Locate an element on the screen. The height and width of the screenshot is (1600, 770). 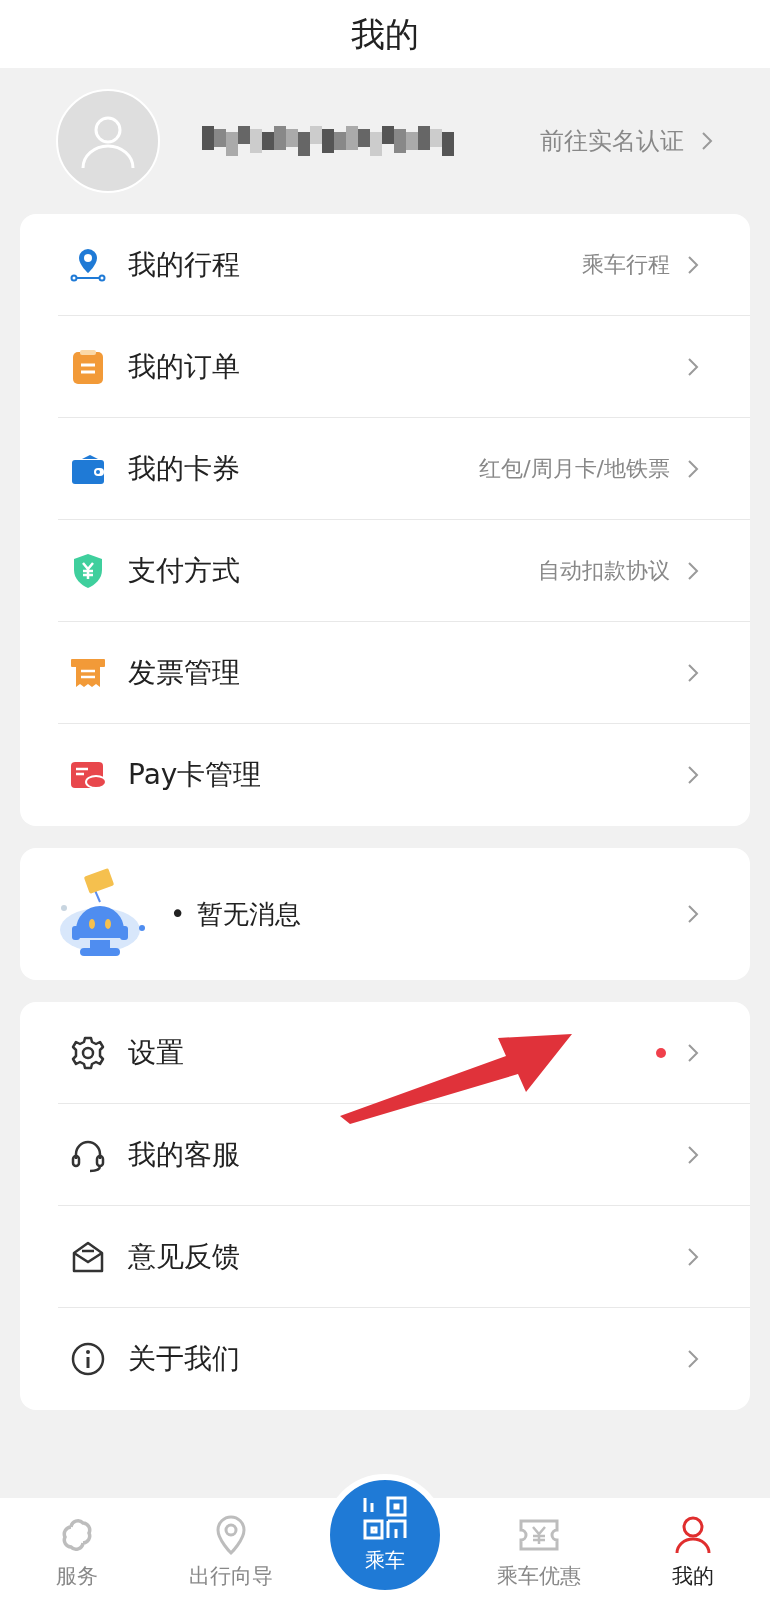
menu-row: 我的行程 乘车行程 is located at coordinates (404, 265).